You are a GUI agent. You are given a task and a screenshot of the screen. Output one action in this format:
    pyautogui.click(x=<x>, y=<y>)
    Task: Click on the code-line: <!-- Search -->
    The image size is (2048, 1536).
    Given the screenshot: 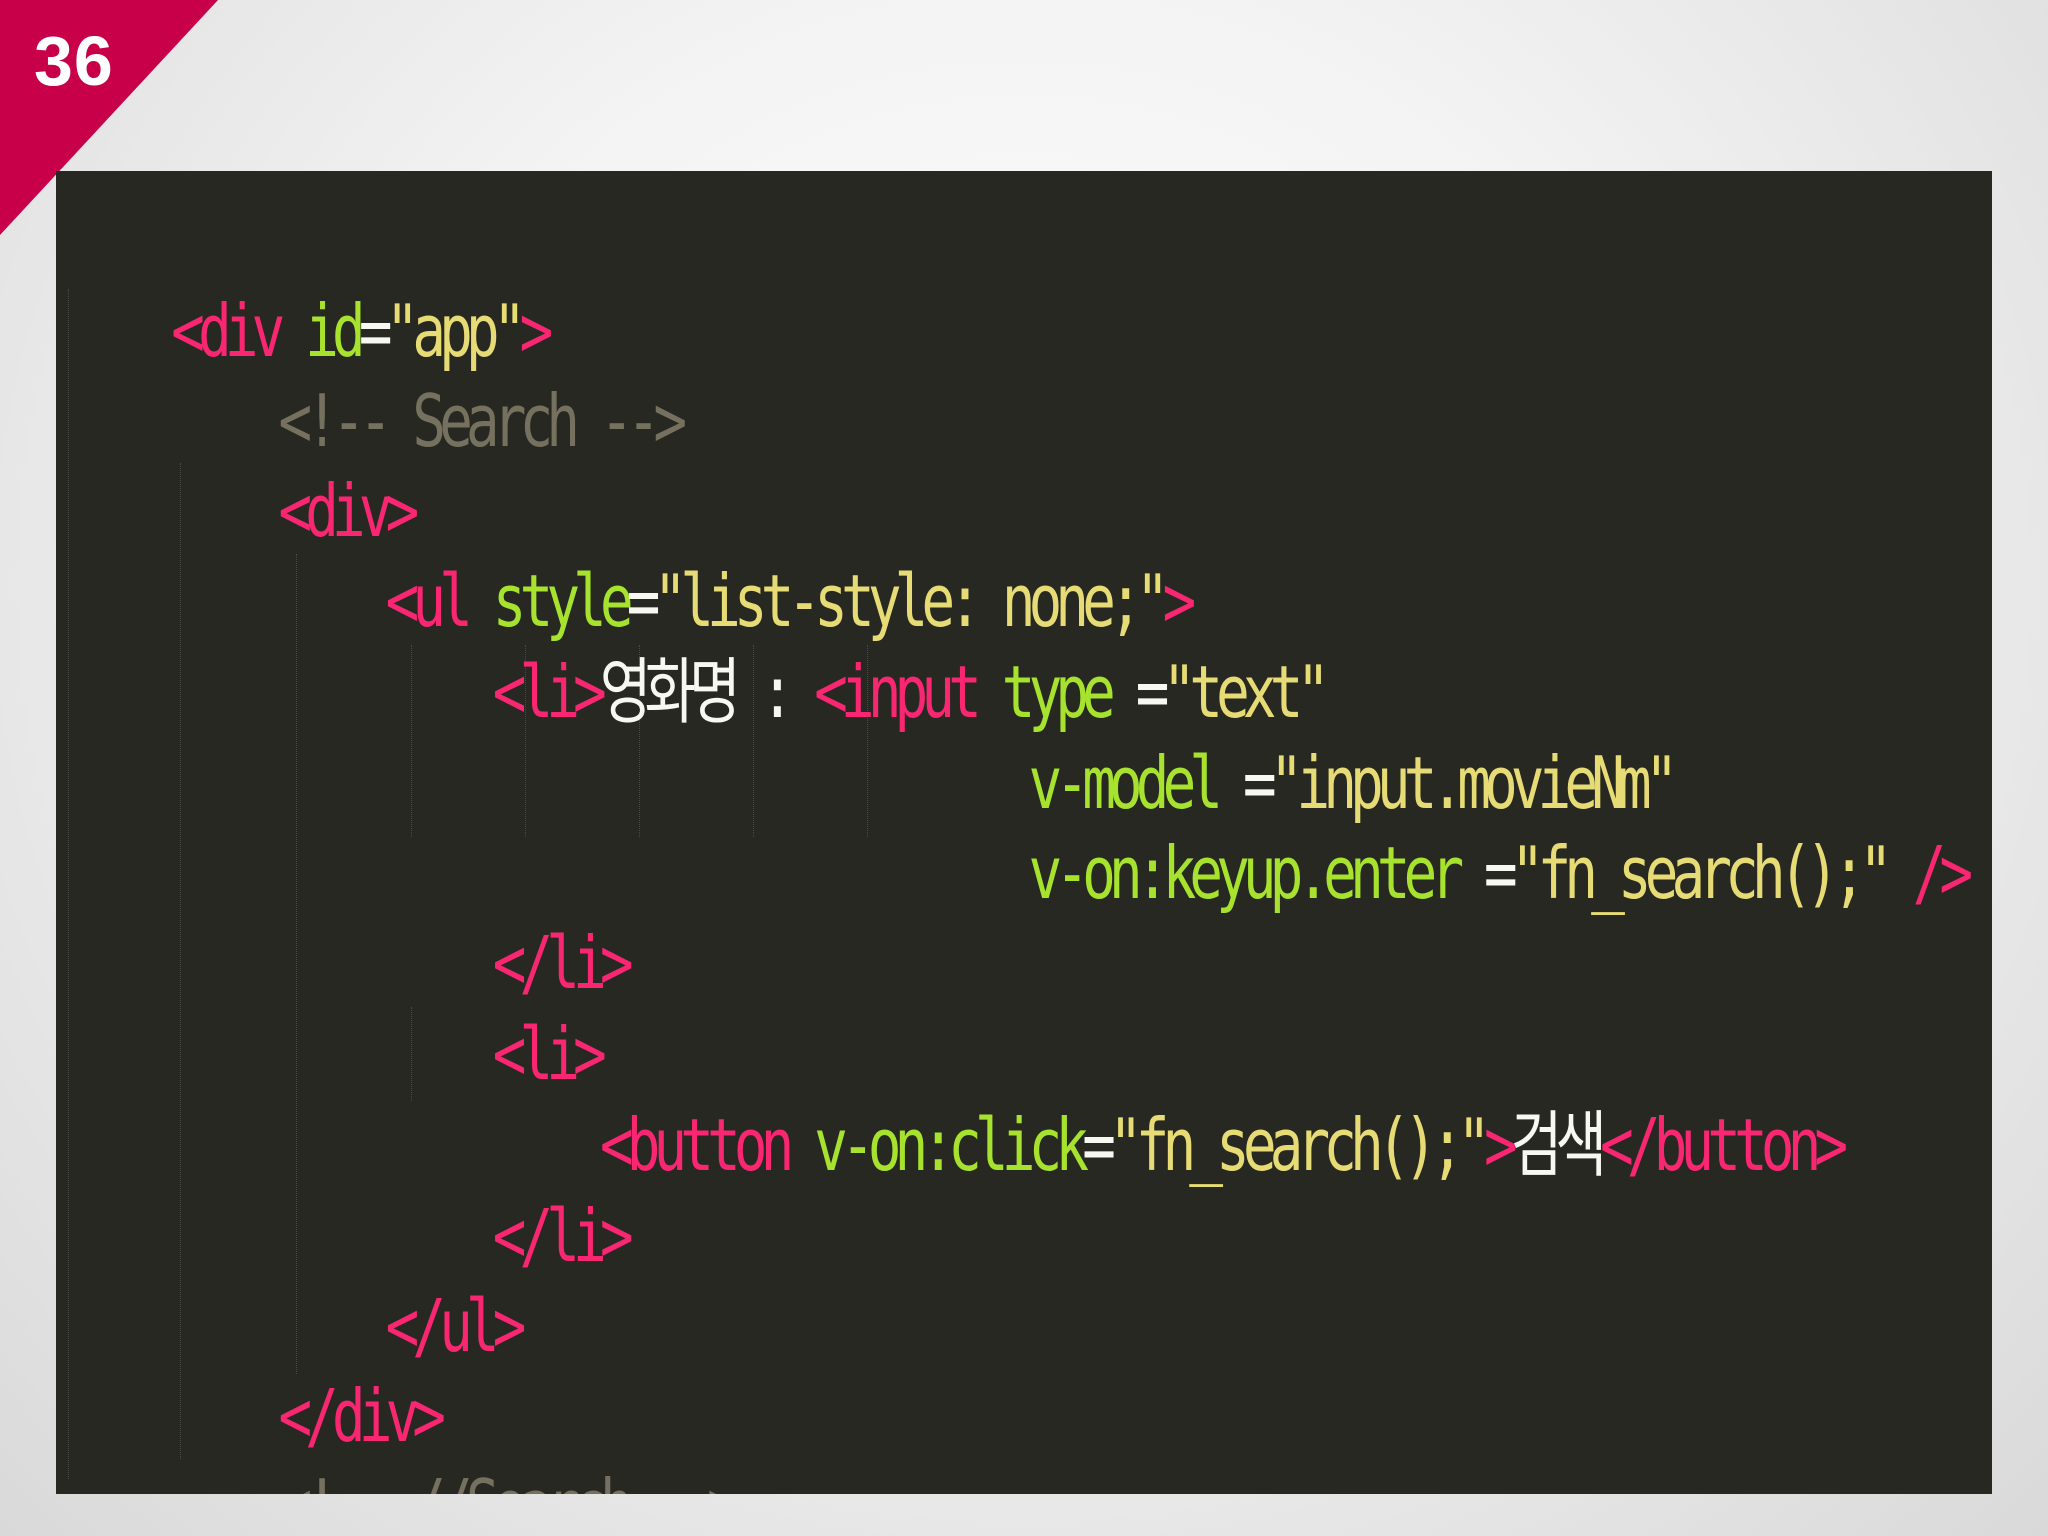 What is the action you would take?
    pyautogui.click(x=375, y=373)
    